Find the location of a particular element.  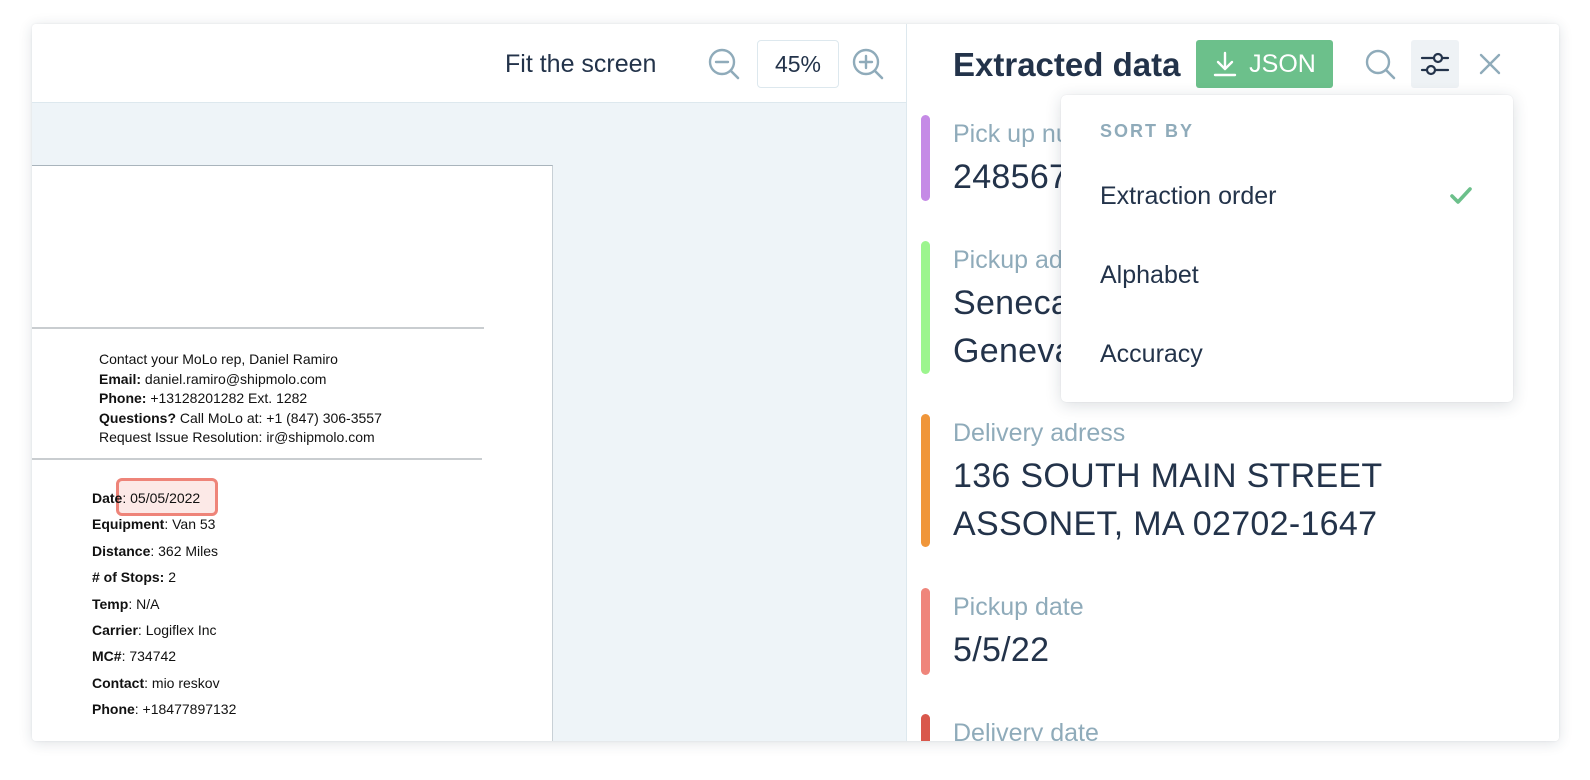

detail-row-mc: MC#: 734742 is located at coordinates (134, 656).